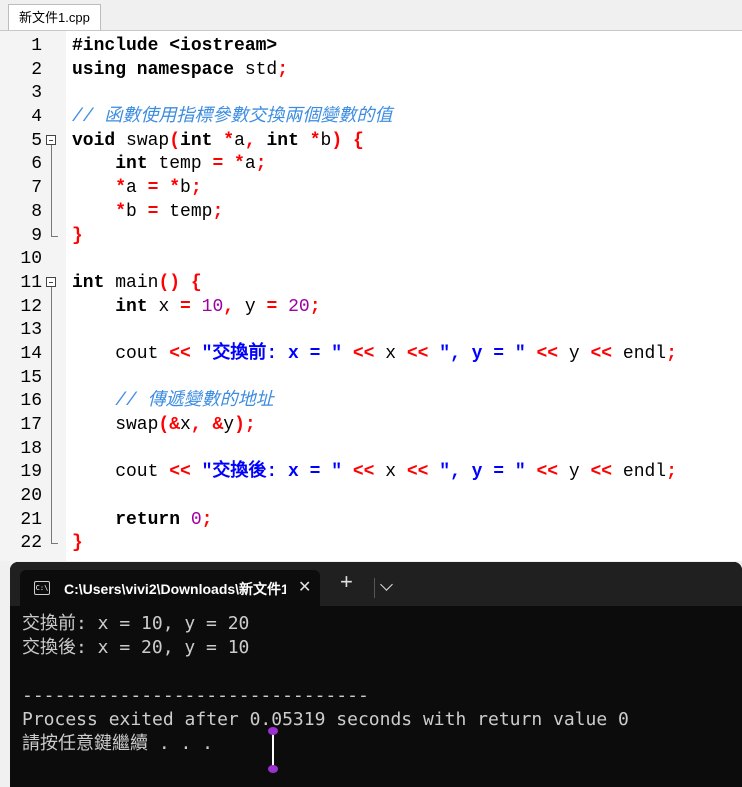 The image size is (742, 787). Describe the element at coordinates (371, 402) in the screenshot. I see `code-line: 16 // 傳遞變數的地址` at that location.